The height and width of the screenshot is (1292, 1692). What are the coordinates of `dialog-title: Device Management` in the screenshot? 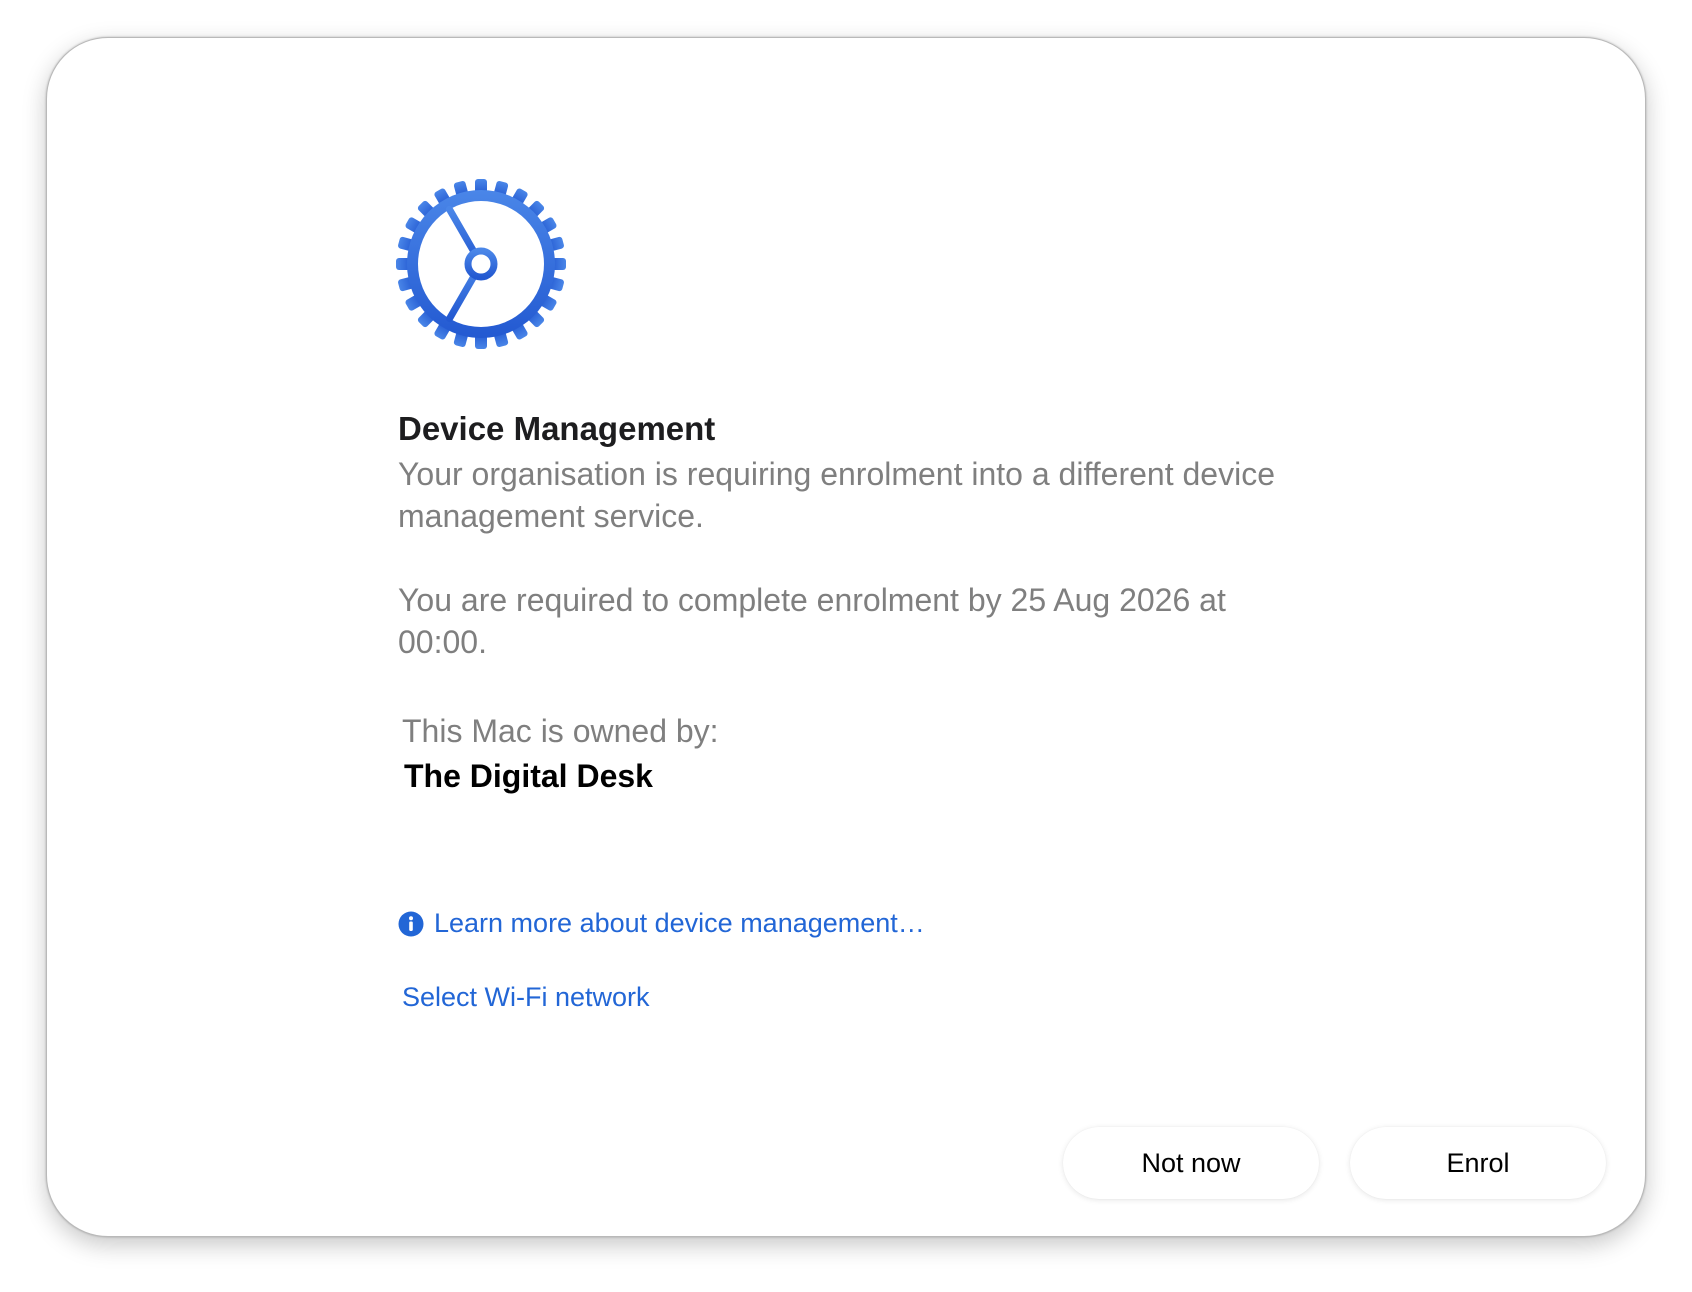 It's located at (557, 428).